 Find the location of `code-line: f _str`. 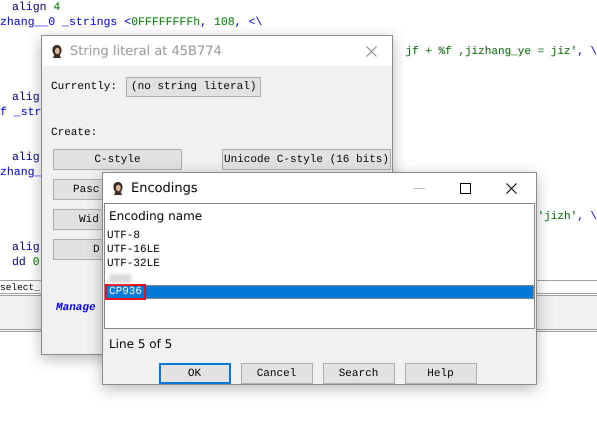

code-line: f _str is located at coordinates (21, 112).